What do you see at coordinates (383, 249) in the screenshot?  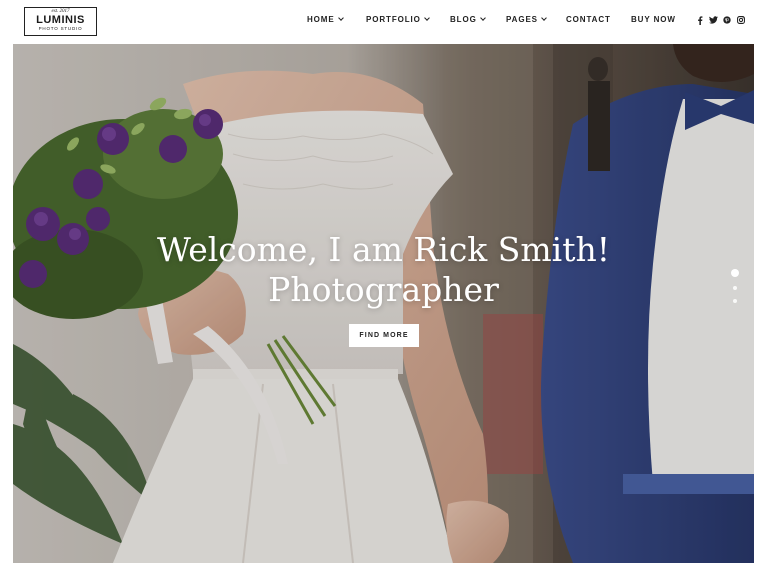 I see `hero-title-line1: Welcome, I am Rick Smith!` at bounding box center [383, 249].